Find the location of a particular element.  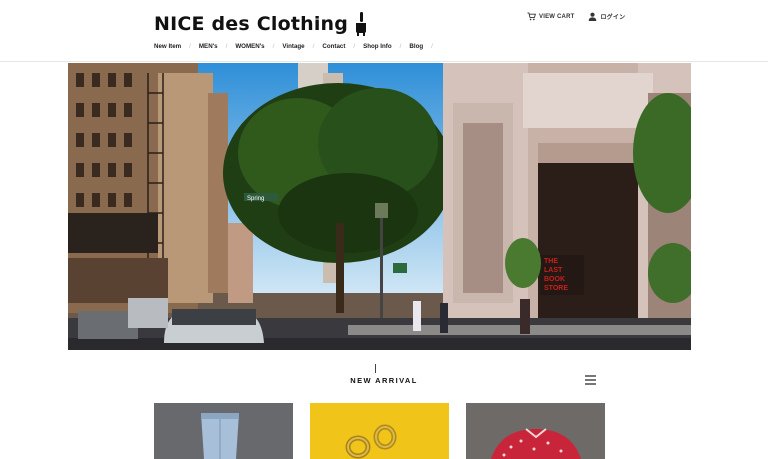

product-image-denim is located at coordinates (223, 431).